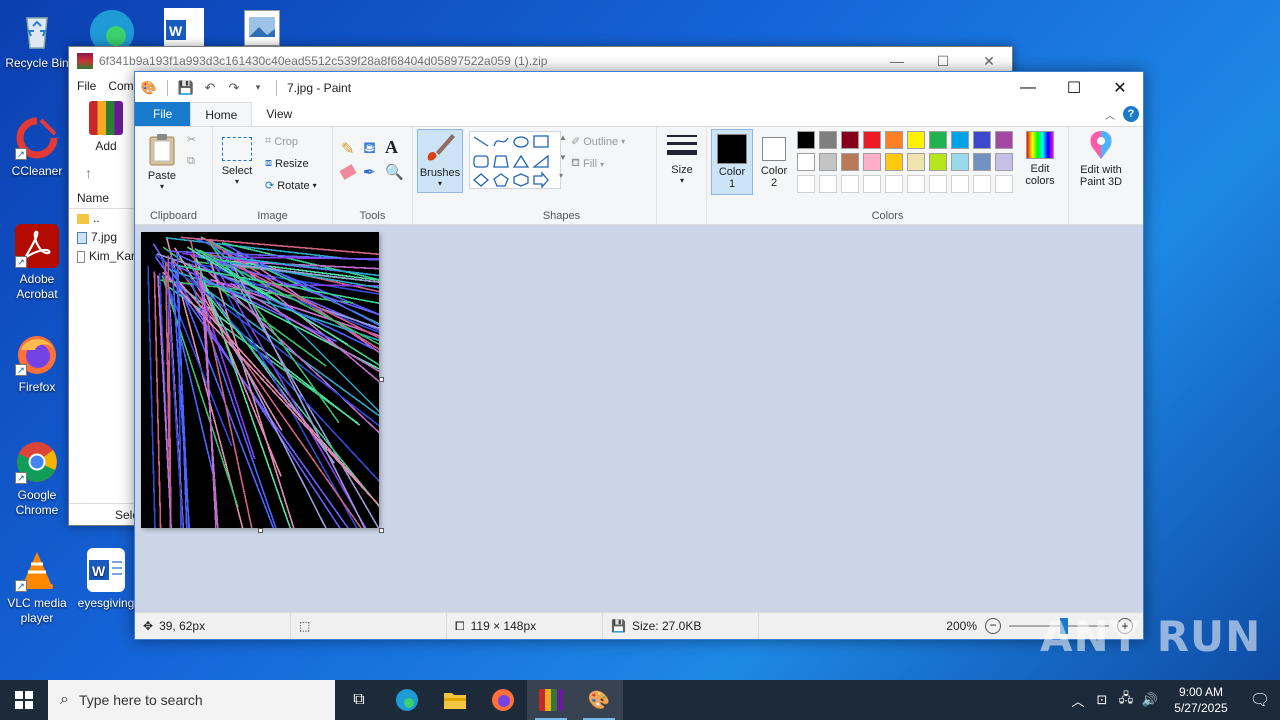  Describe the element at coordinates (37, 587) in the screenshot. I see `desktop-icon-vlc: ↗ VLC media player` at that location.